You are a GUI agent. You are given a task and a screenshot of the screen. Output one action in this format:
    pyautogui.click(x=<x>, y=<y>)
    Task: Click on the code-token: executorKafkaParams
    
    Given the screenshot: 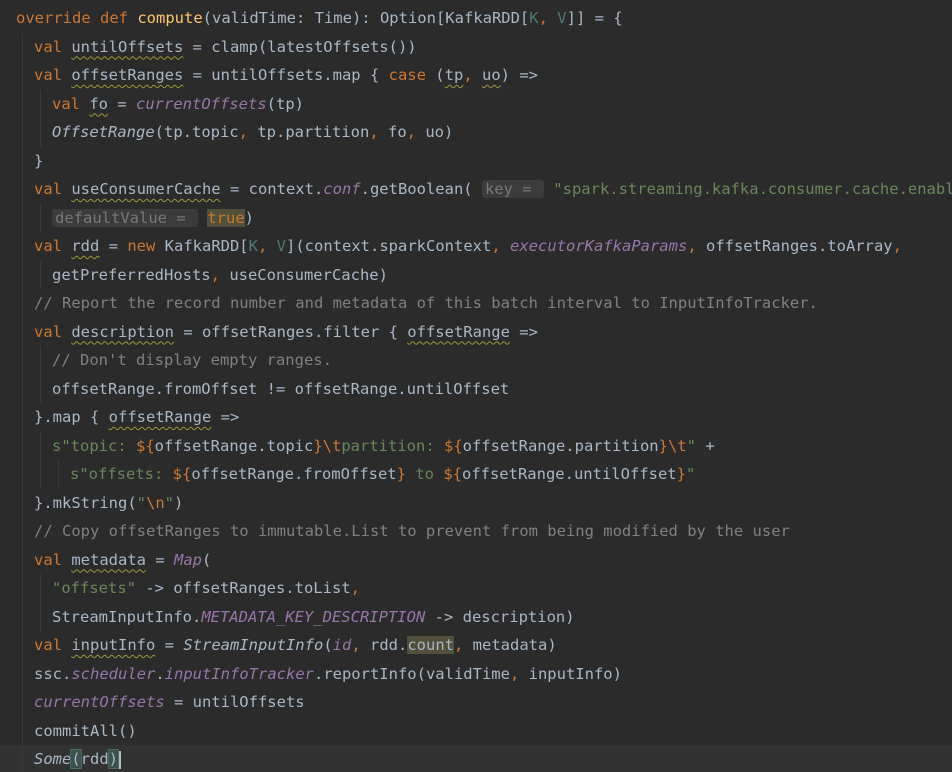 What is the action you would take?
    pyautogui.click(x=599, y=246)
    